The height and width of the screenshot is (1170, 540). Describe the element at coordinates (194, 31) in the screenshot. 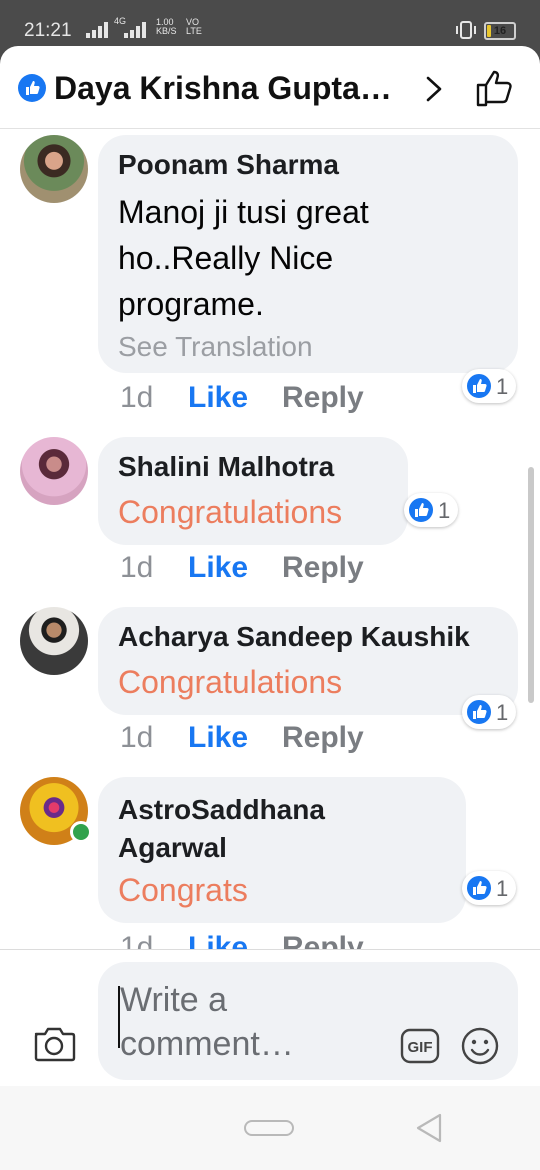

I see `volte-bottom: LTE` at that location.